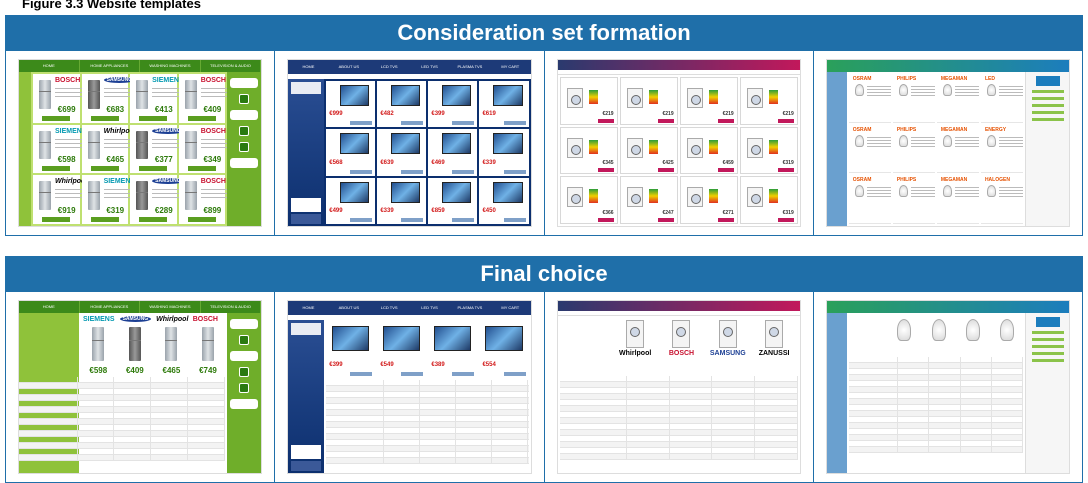 This screenshot has height=483, width=1088. What do you see at coordinates (351, 104) in the screenshot?
I see `product-card: €999` at bounding box center [351, 104].